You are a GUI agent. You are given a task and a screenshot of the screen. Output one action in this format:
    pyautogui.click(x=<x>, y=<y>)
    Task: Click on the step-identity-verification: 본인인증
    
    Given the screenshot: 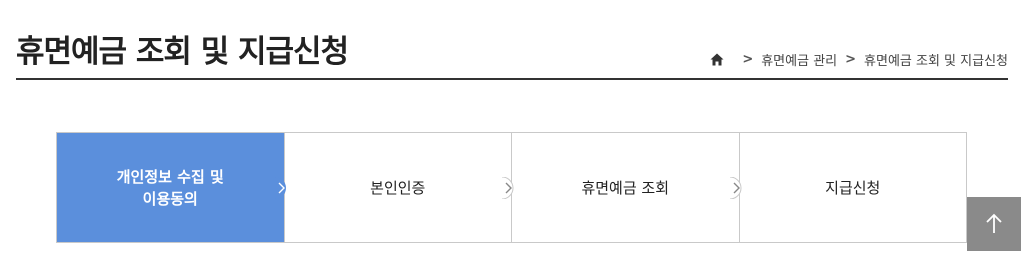 What is the action you would take?
    pyautogui.click(x=399, y=187)
    